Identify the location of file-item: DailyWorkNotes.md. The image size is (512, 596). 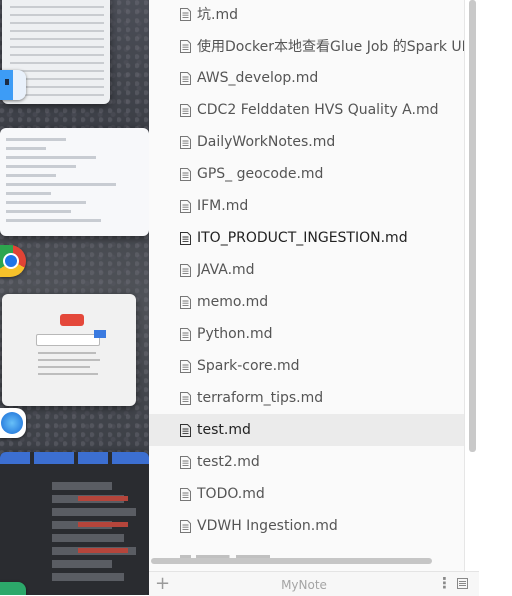
(306, 142).